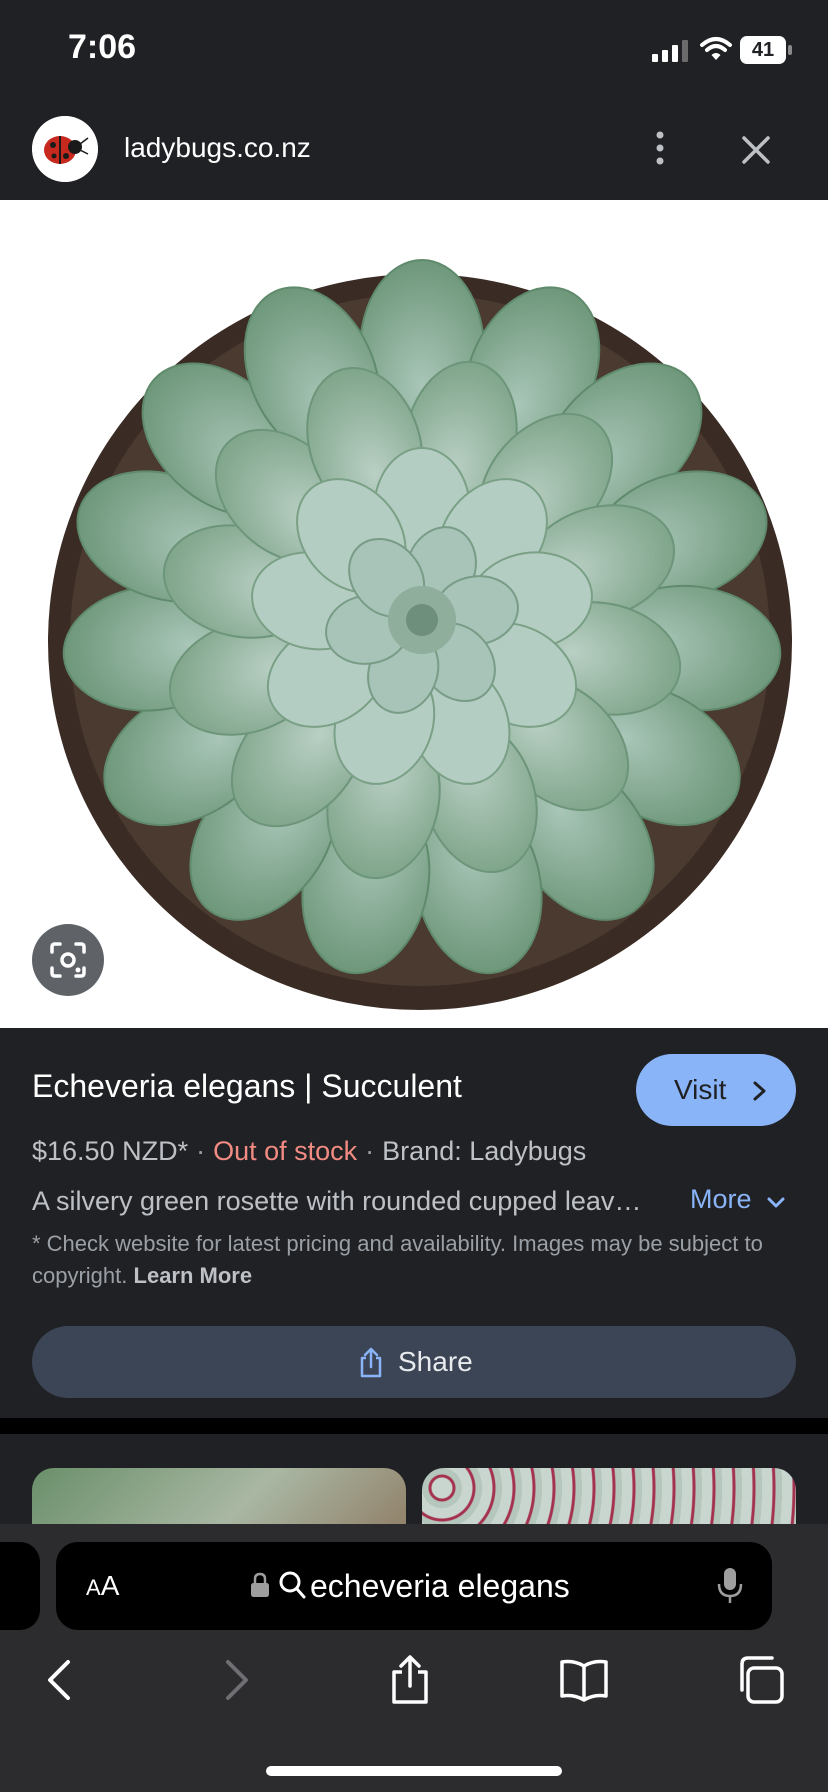 The width and height of the screenshot is (828, 1792). Describe the element at coordinates (110, 1585) in the screenshot. I see `aa-big: A` at that location.